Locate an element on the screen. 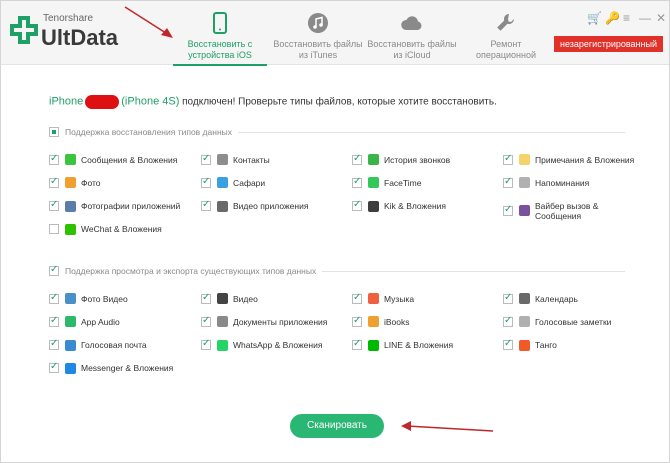 This screenshot has height=463, width=670. item-label: Фото is located at coordinates (91, 182).